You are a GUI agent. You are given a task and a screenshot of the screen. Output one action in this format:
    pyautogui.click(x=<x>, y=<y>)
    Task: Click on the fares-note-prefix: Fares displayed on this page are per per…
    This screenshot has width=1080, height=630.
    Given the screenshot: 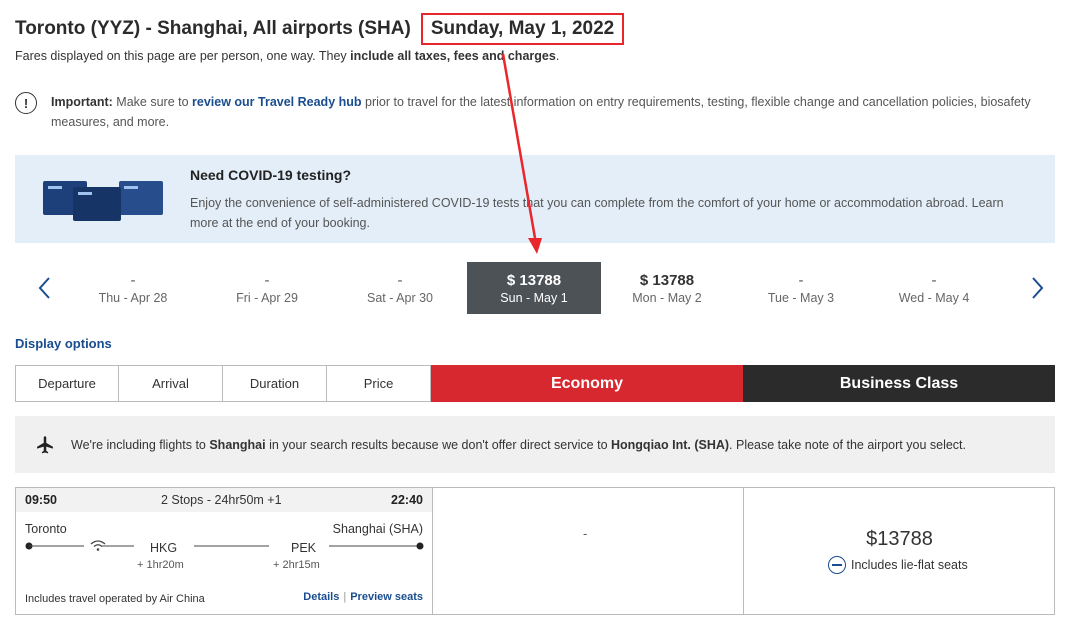 What is the action you would take?
    pyautogui.click(x=183, y=56)
    